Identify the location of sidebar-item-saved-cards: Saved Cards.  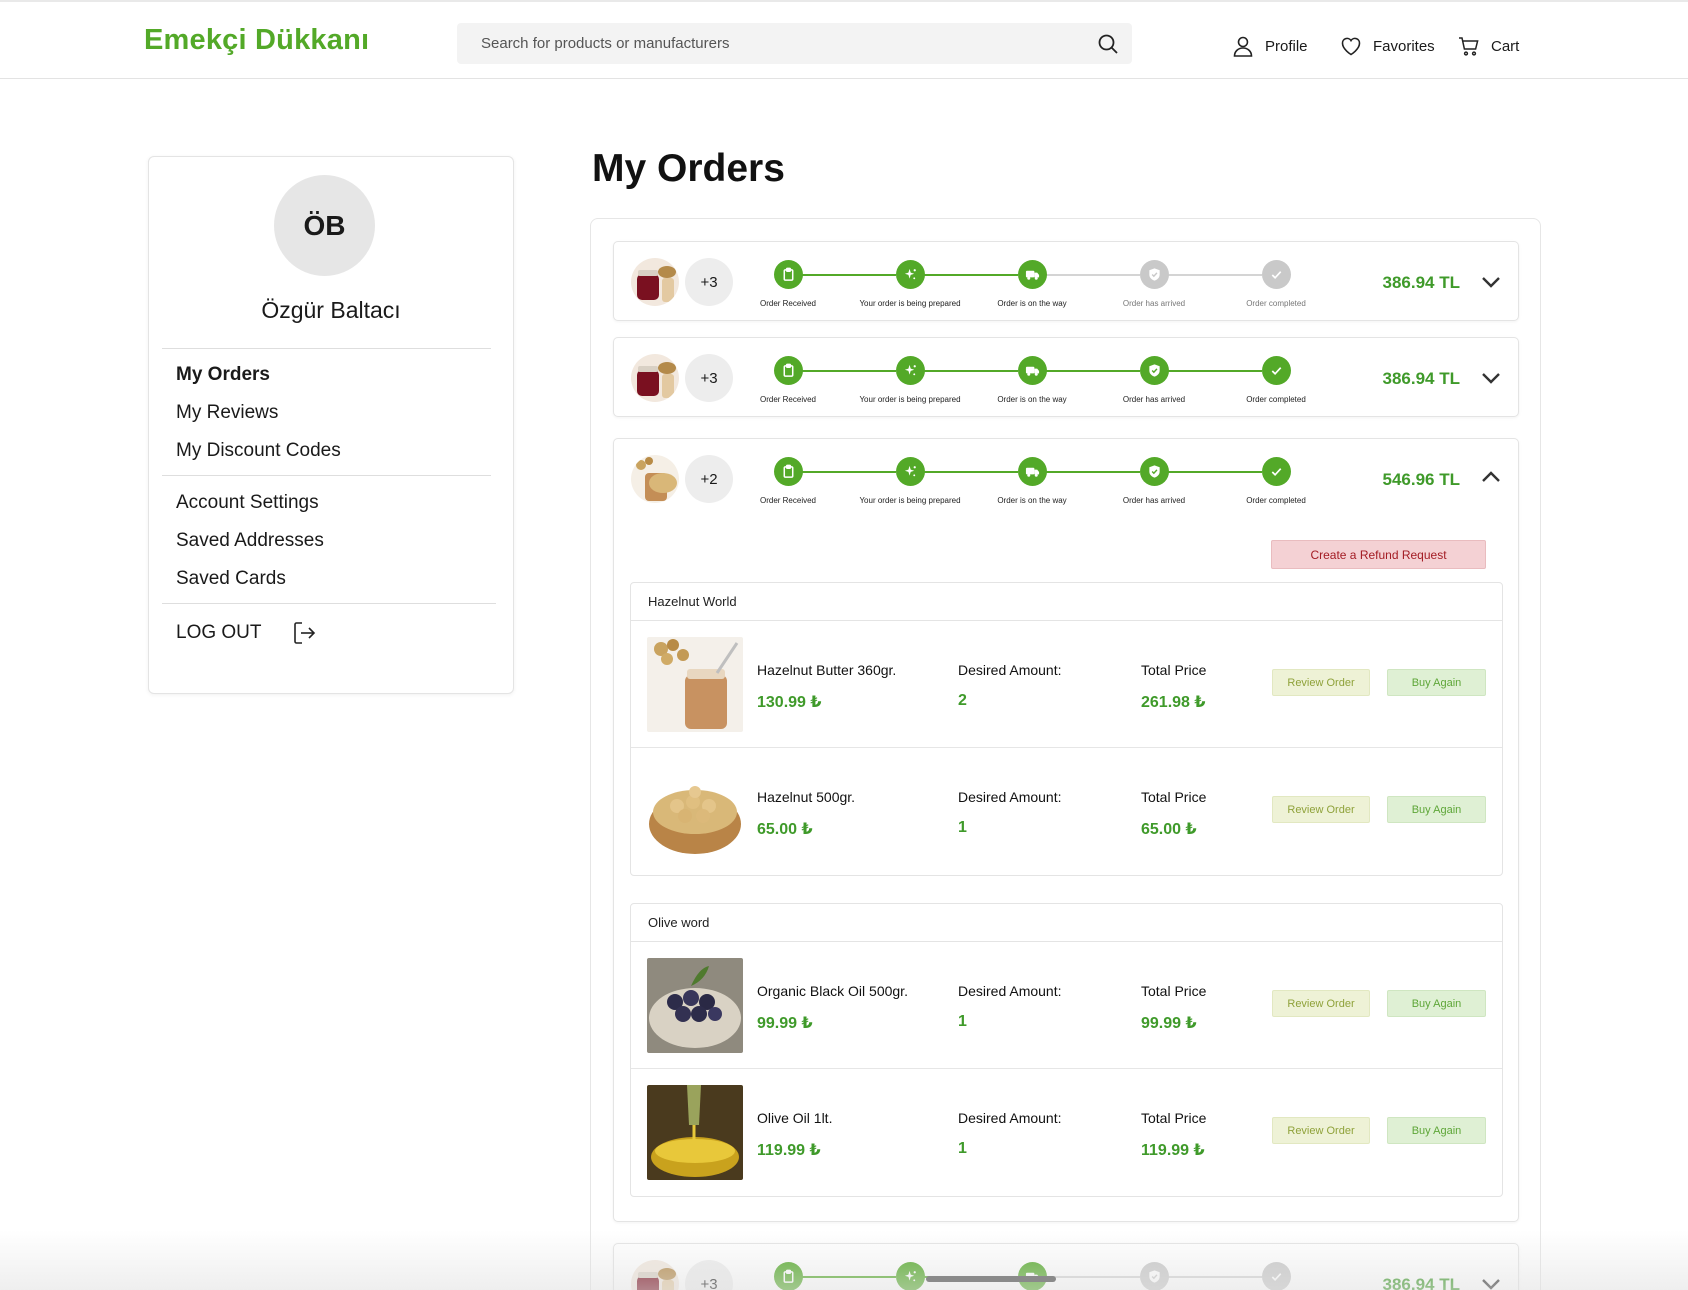
(231, 579).